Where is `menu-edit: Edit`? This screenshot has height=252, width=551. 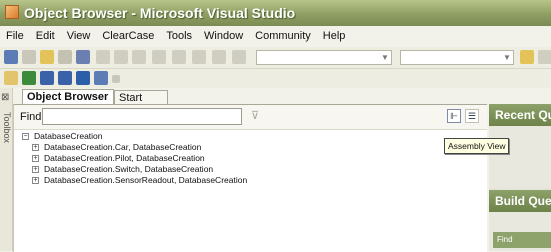
menu-edit: Edit is located at coordinates (45, 34).